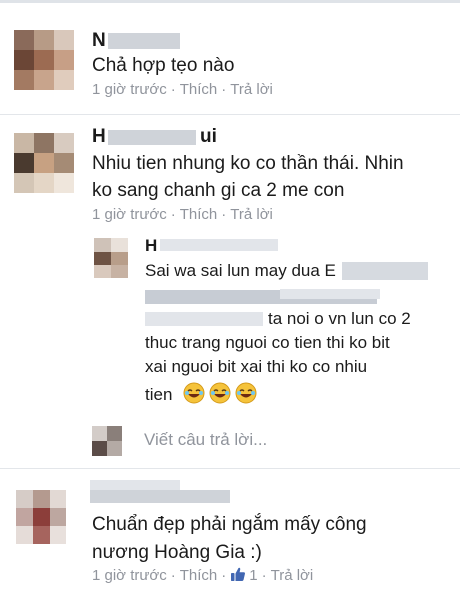 The height and width of the screenshot is (595, 460). I want to click on comment-author: N, so click(99, 41).